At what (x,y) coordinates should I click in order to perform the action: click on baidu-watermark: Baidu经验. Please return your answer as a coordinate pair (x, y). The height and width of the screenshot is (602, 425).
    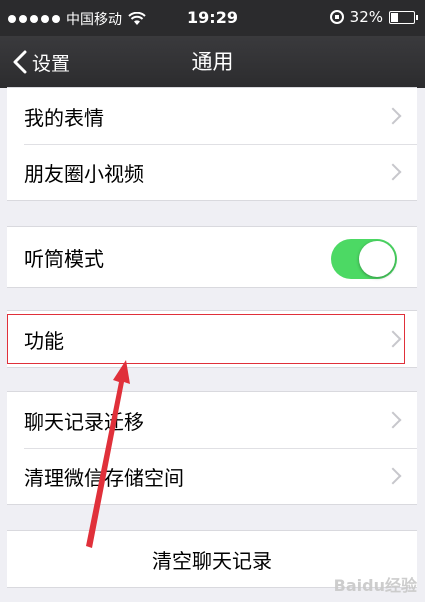
    Looking at the image, I should click on (375, 585).